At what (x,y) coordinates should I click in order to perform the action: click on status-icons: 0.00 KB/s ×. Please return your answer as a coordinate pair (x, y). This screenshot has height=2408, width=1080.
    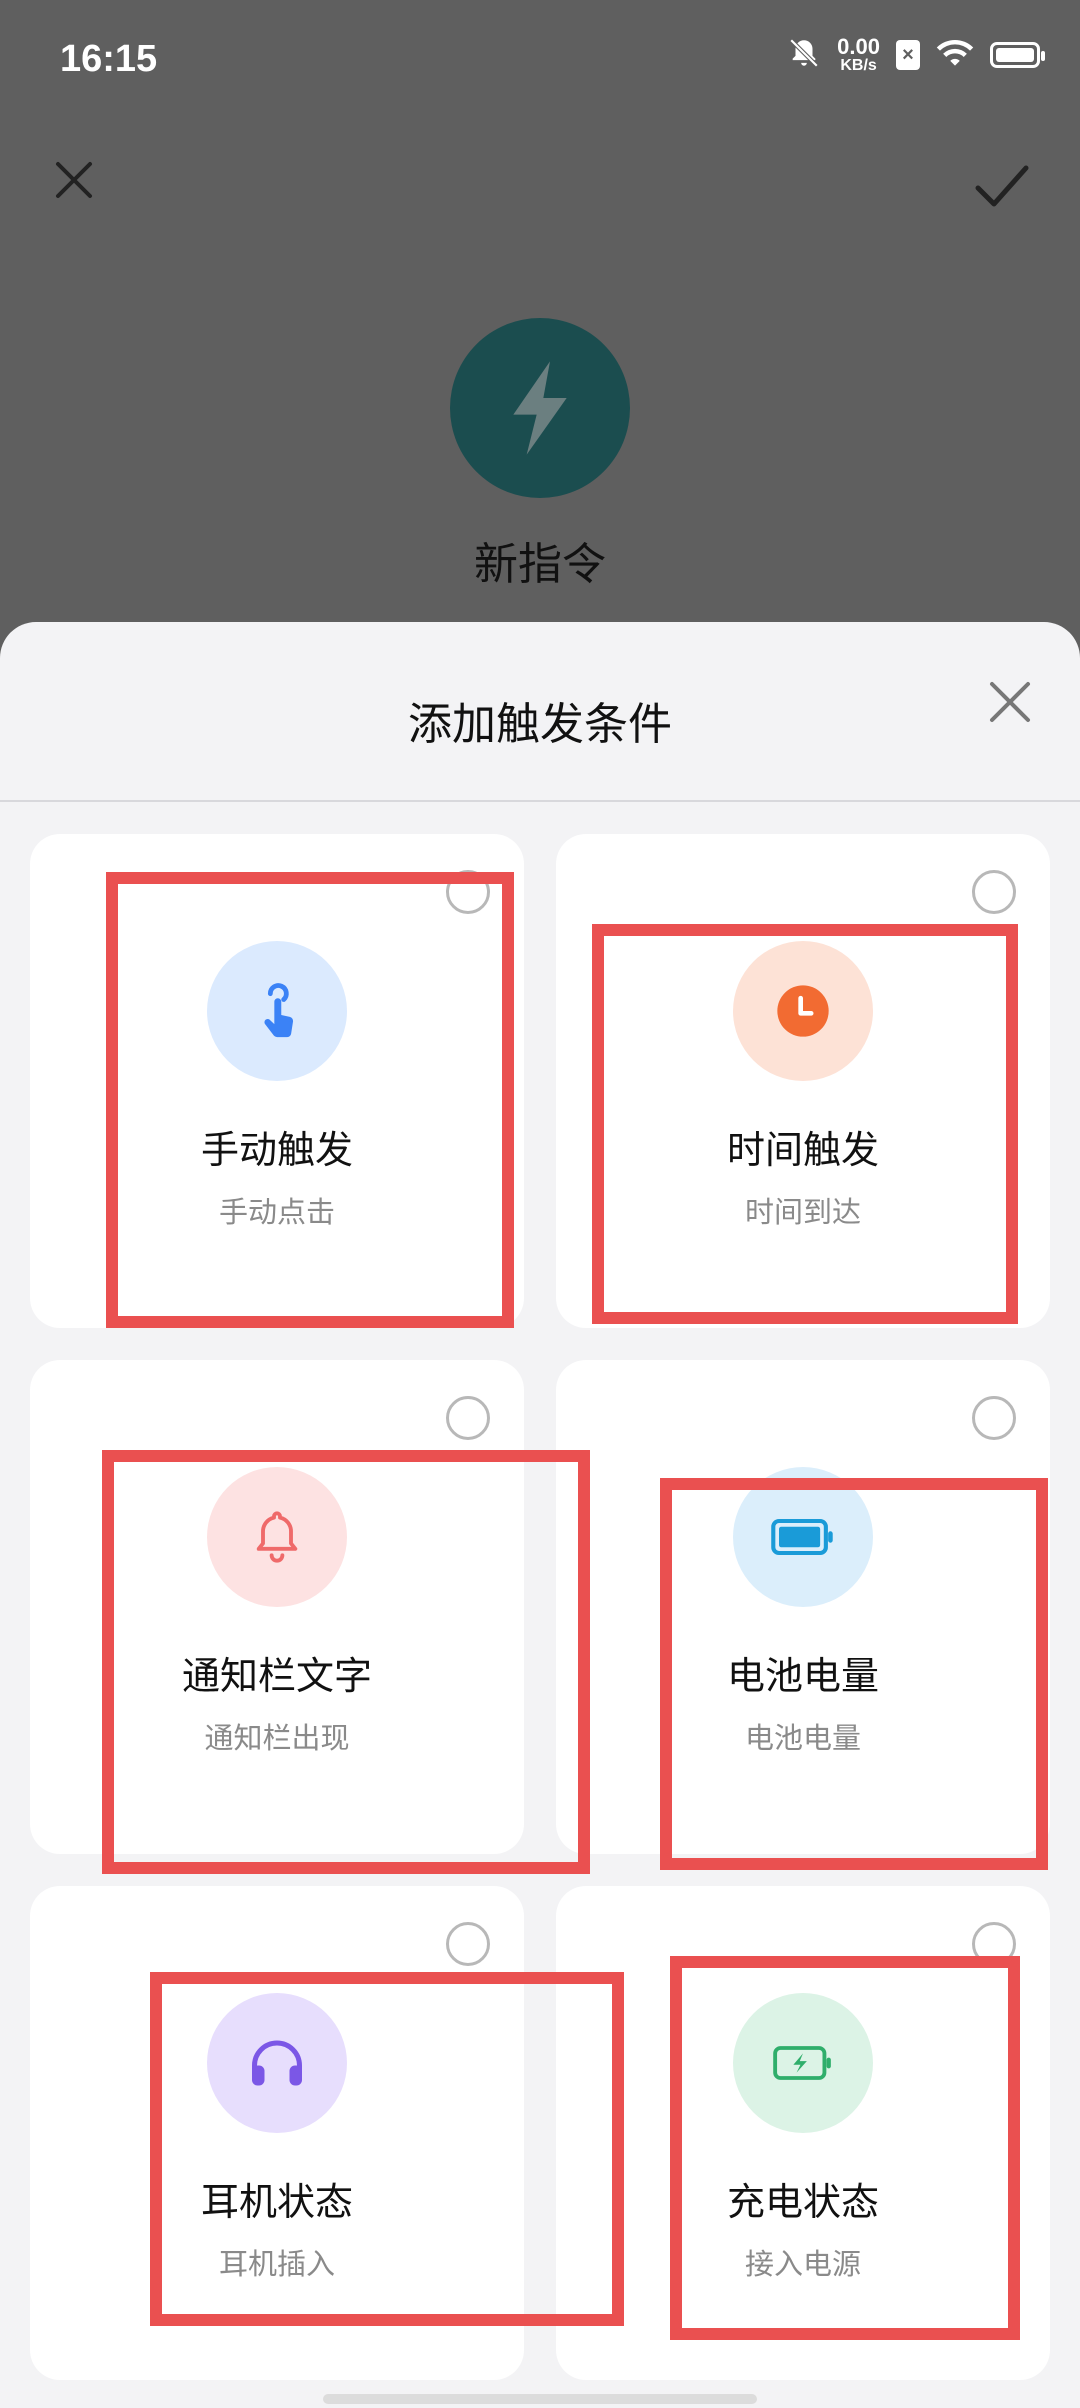
    Looking at the image, I should click on (916, 54).